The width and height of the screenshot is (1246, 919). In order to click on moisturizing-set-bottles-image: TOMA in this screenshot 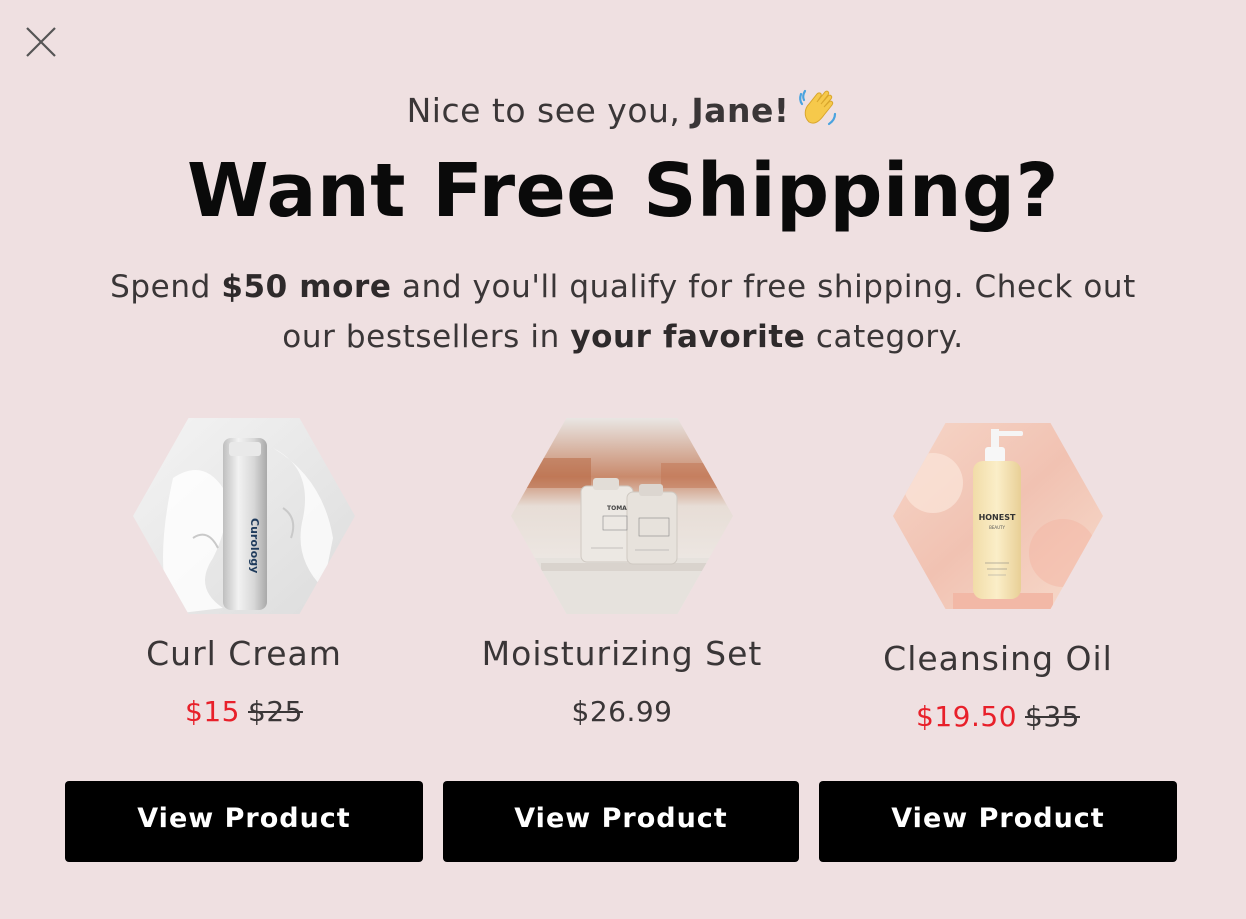, I will do `click(622, 516)`.